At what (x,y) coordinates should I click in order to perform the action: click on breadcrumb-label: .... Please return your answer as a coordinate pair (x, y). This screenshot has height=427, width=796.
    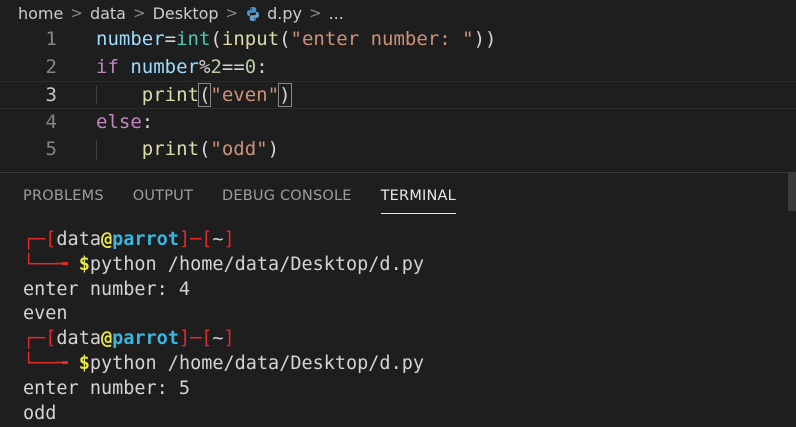
    Looking at the image, I should click on (336, 13).